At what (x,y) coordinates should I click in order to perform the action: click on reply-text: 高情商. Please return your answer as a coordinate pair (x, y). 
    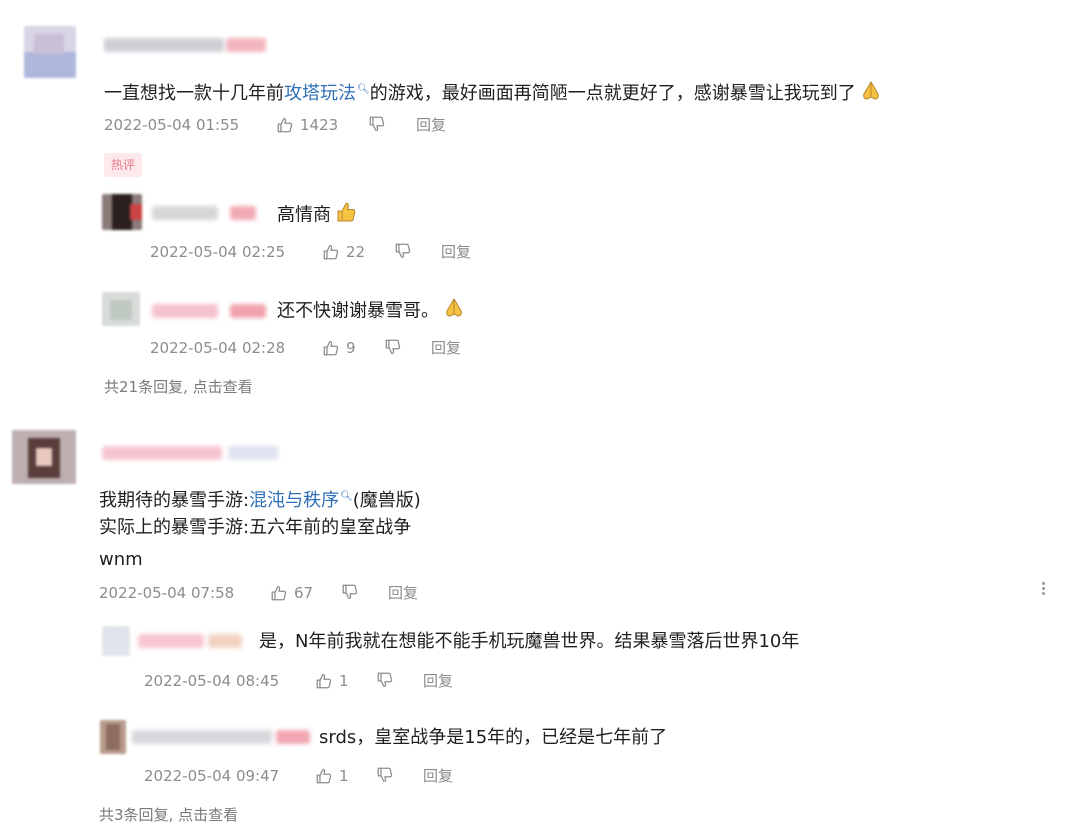
    Looking at the image, I should click on (317, 215).